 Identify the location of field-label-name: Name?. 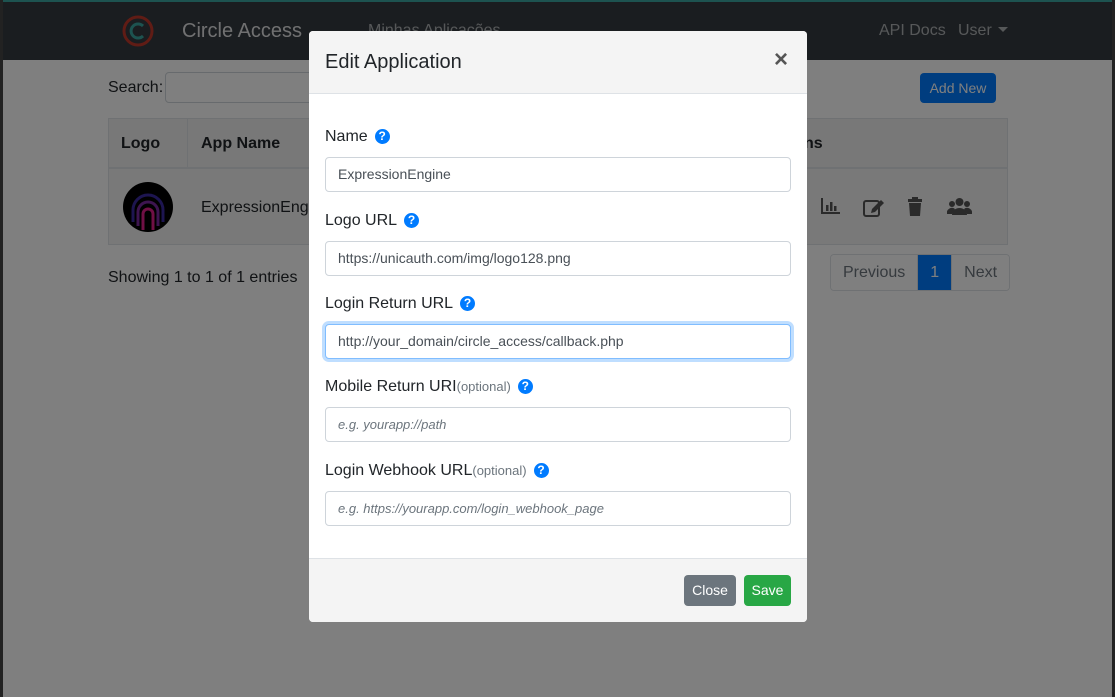
(357, 137).